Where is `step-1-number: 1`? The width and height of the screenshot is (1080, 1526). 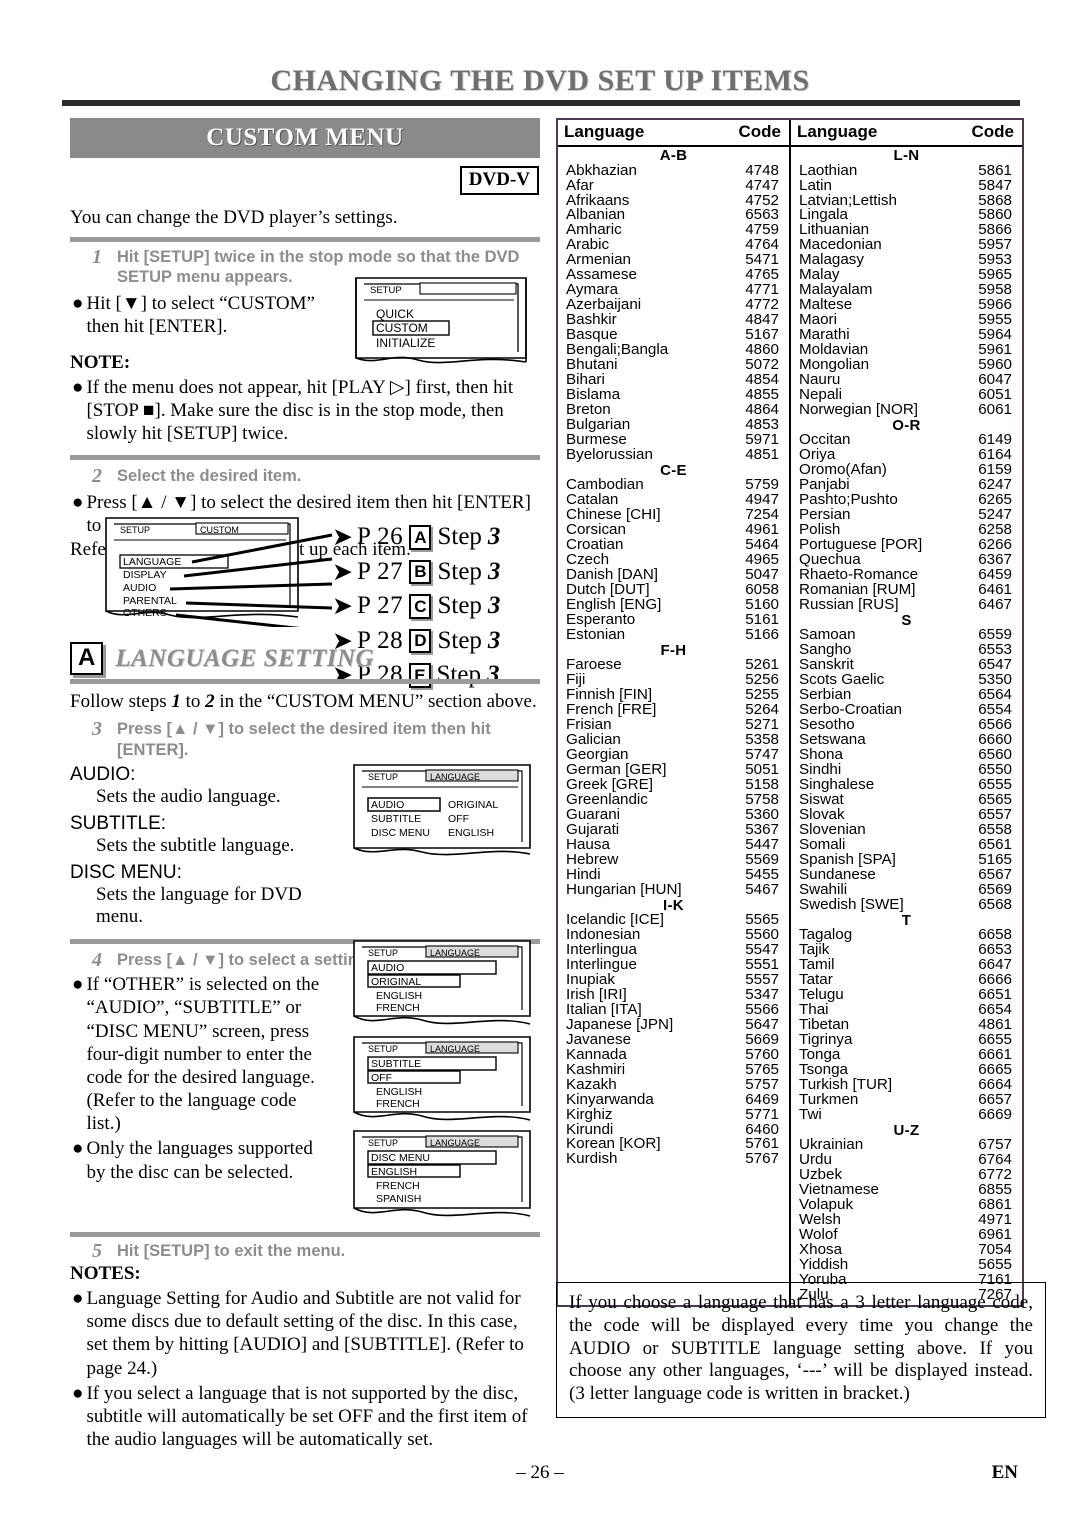
step-1-number: 1 is located at coordinates (97, 256).